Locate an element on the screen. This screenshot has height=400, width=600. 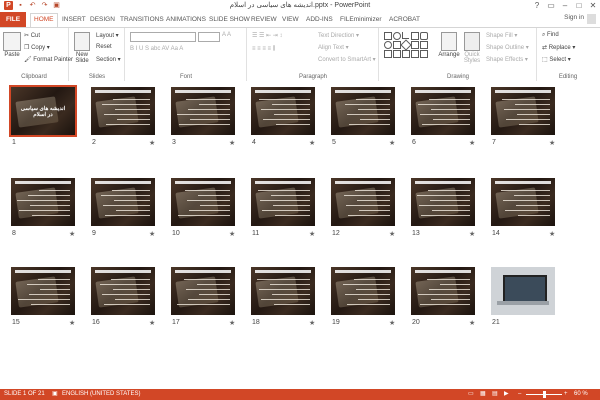
slide-title-placeholder is located at coordinates (283, 271).